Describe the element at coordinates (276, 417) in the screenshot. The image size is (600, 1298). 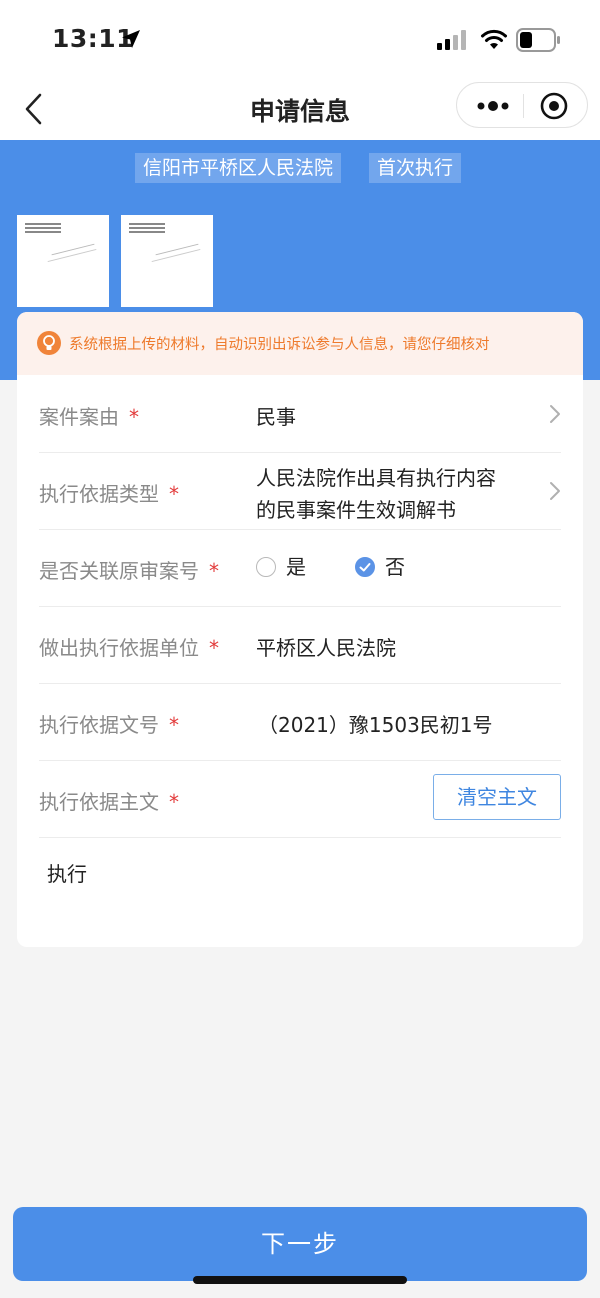
I see `case-cause-value: 民事` at that location.